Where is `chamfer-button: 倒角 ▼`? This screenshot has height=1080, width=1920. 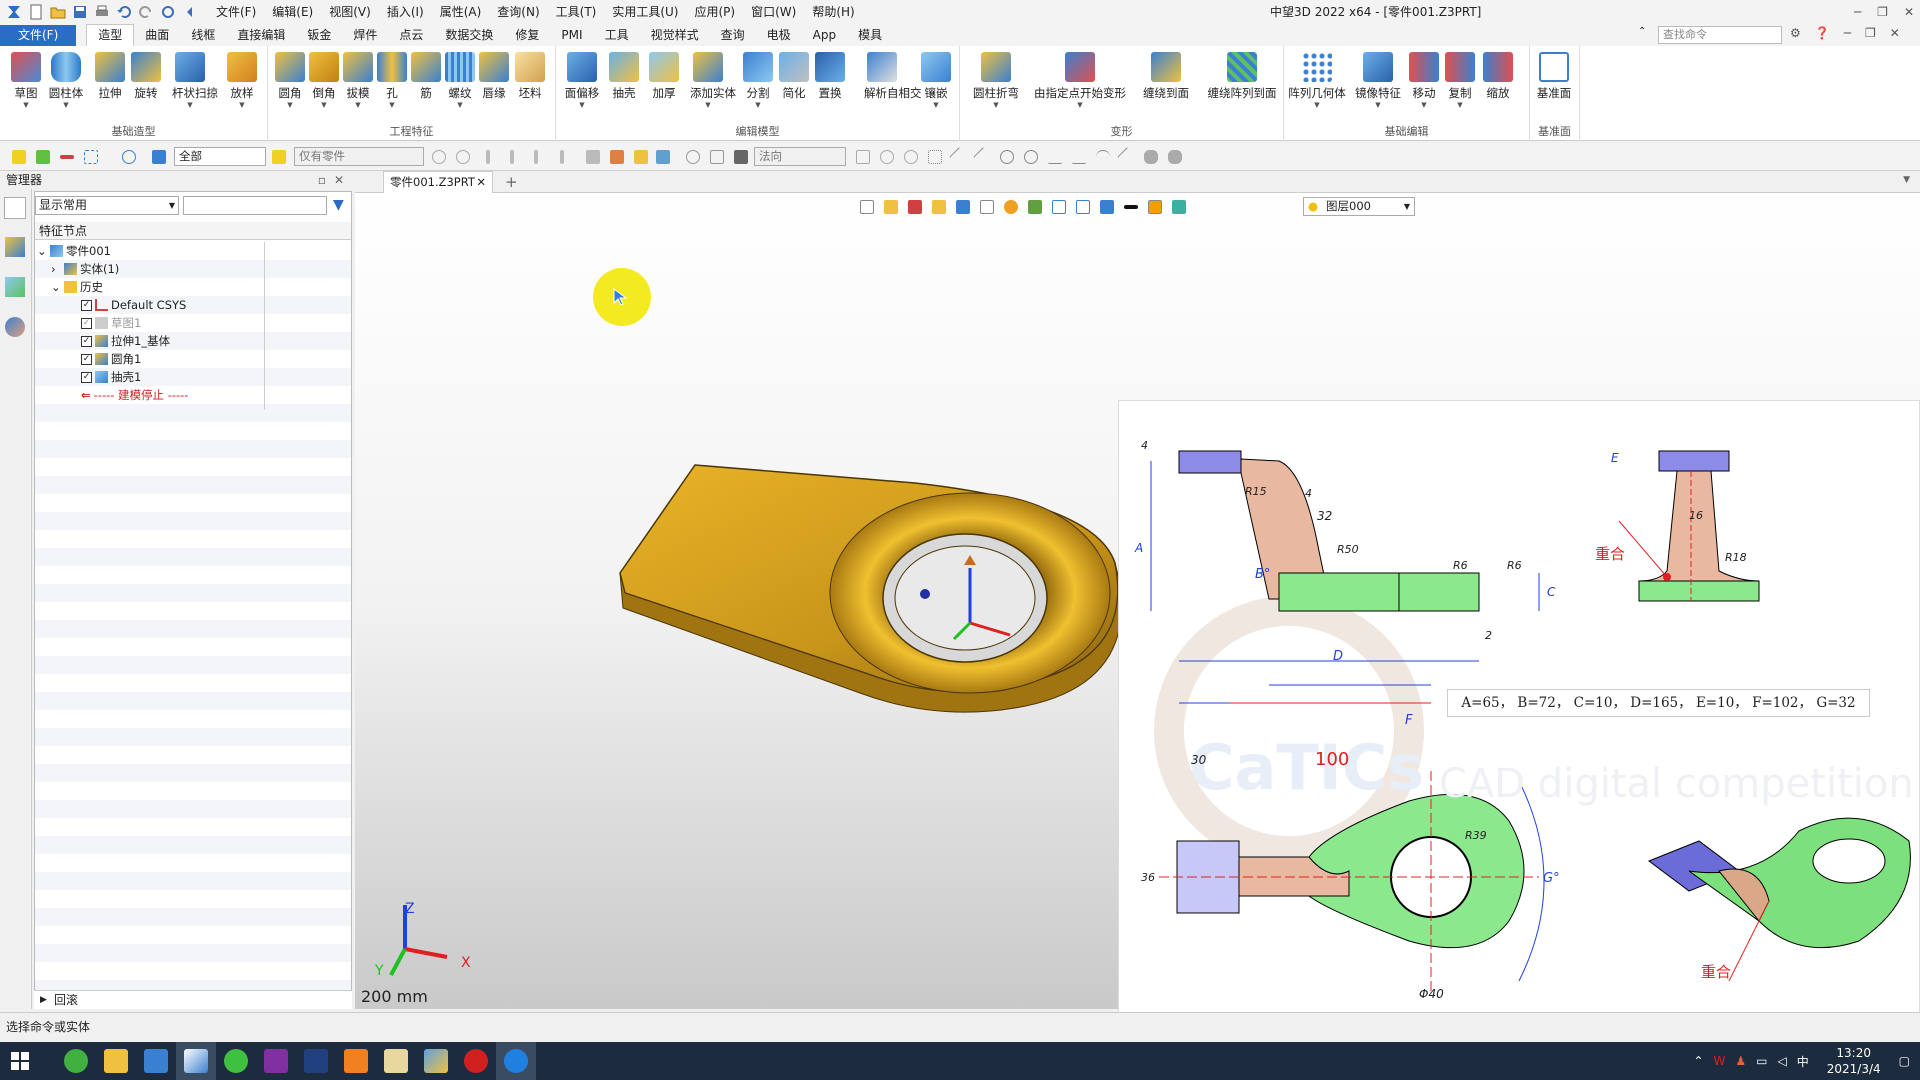
chamfer-button: 倒角 ▼ is located at coordinates (324, 80).